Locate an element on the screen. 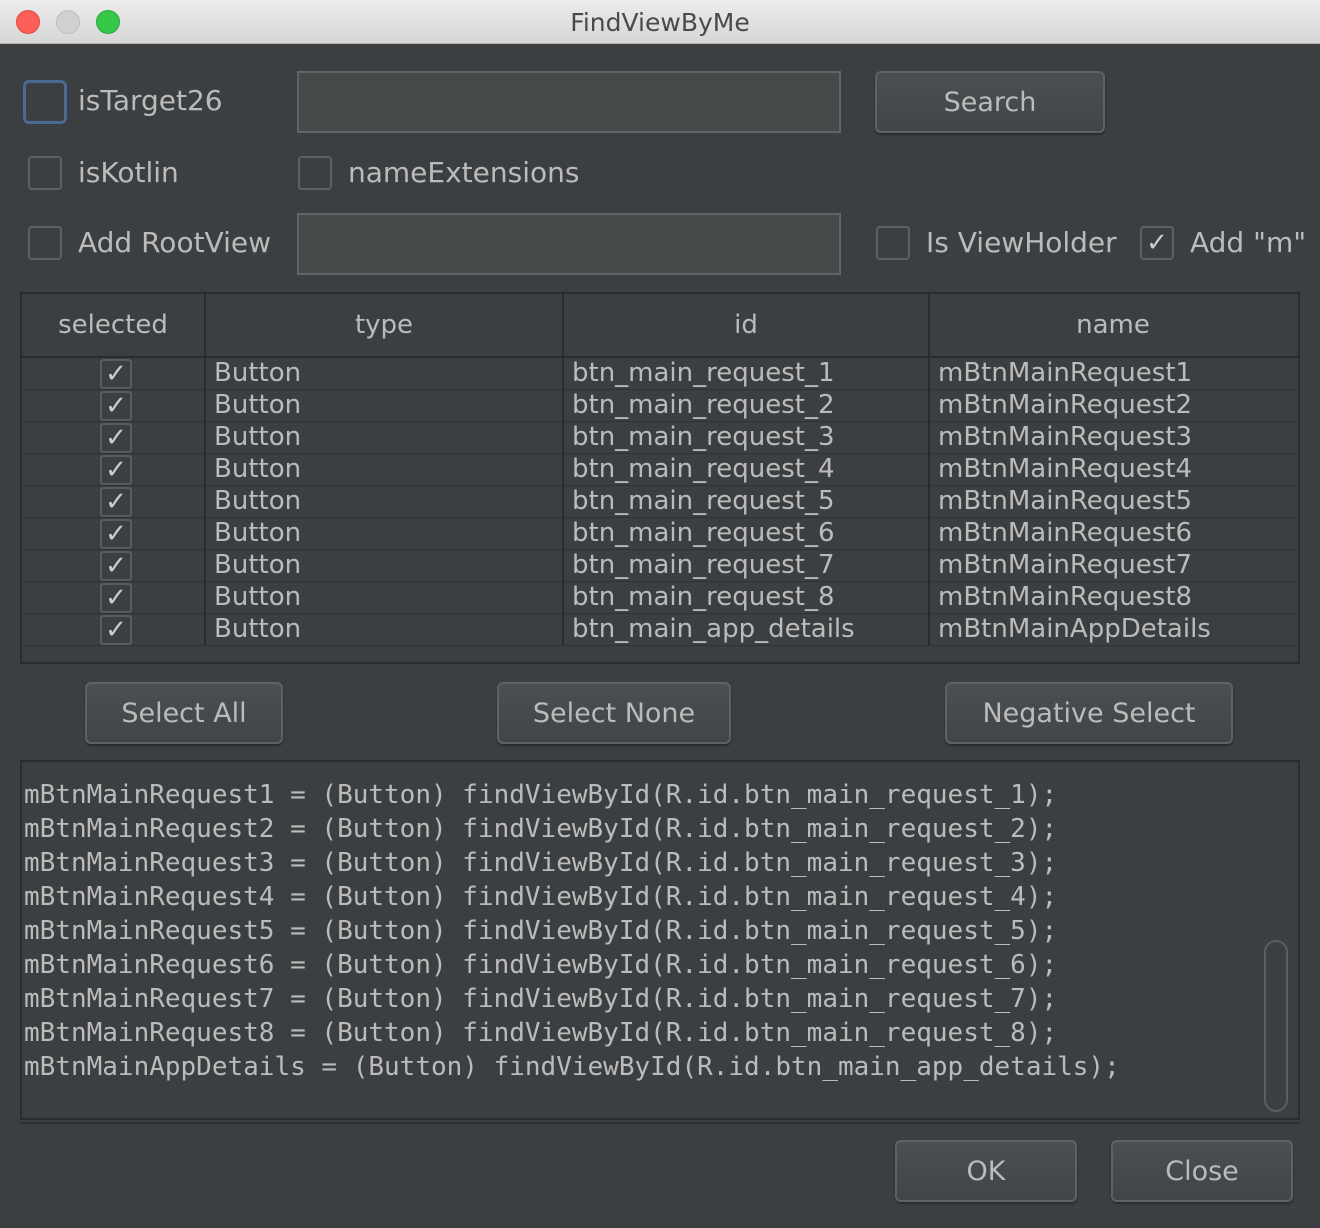 The height and width of the screenshot is (1228, 1320). table-header: selected type id name is located at coordinates (660, 326).